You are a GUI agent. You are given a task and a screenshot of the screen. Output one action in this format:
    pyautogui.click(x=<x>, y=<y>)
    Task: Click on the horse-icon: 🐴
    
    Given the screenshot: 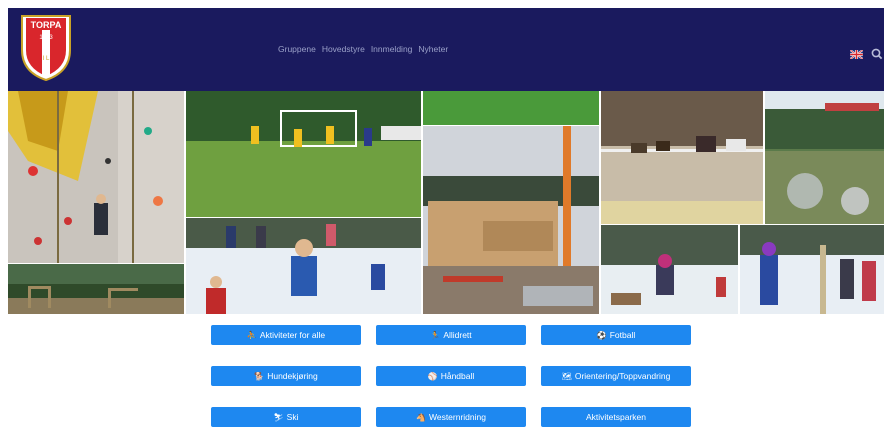 What is the action you would take?
    pyautogui.click(x=421, y=417)
    